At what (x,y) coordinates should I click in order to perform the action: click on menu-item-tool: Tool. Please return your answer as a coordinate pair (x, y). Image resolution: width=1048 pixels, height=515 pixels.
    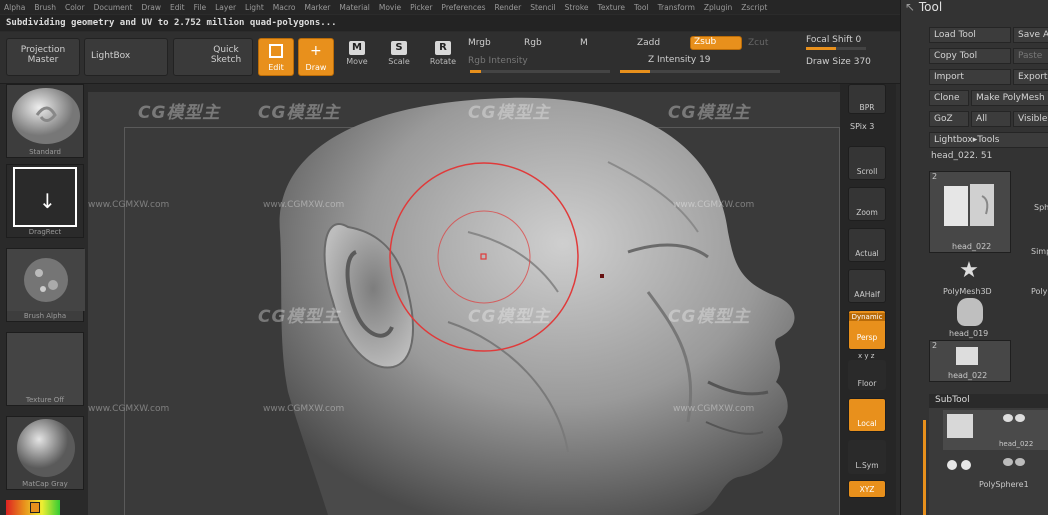
    Looking at the image, I should click on (641, 7).